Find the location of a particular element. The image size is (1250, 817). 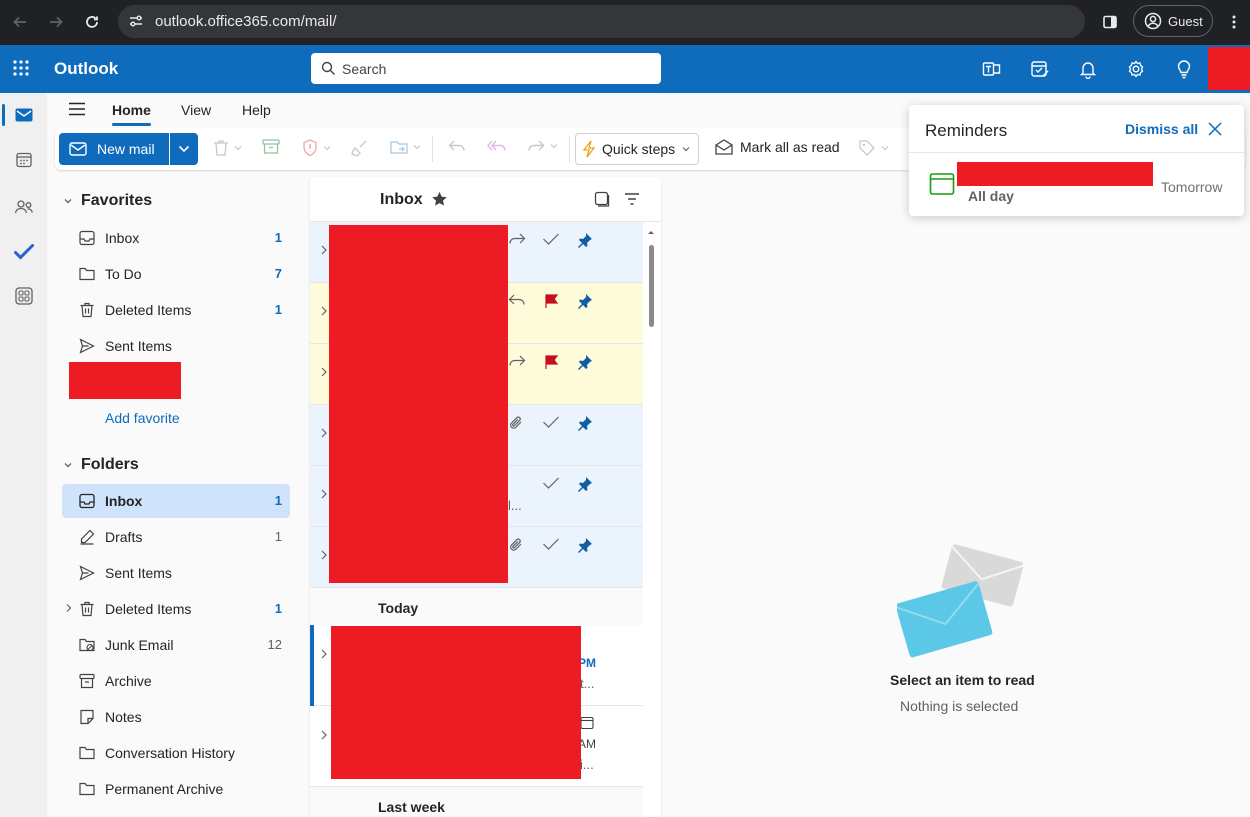

dismiss-all-button: Dismiss all is located at coordinates (1161, 129).